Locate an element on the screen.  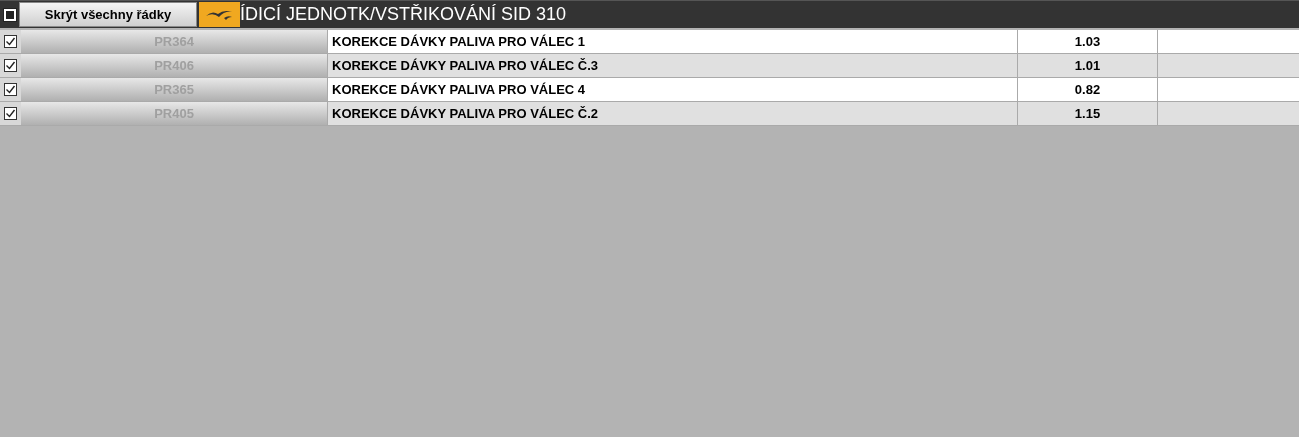
table-cell: KOREKCE DÁVKY PALIVA PRO VÁLEC 4 is located at coordinates (672, 89).